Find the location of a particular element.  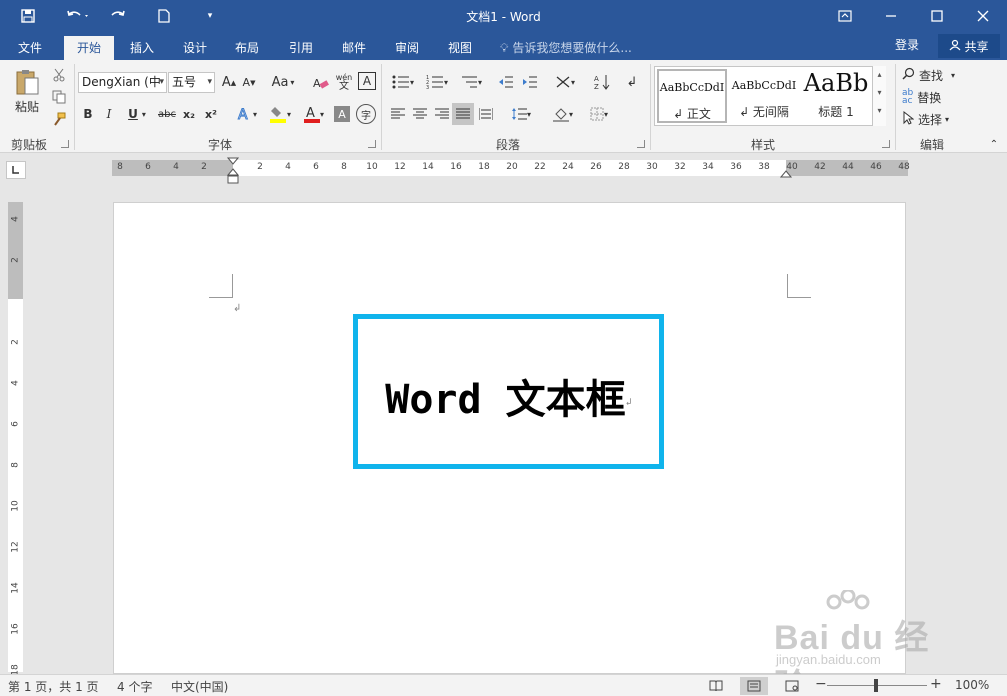

shrink-font-button: A ▼ is located at coordinates (249, 82).